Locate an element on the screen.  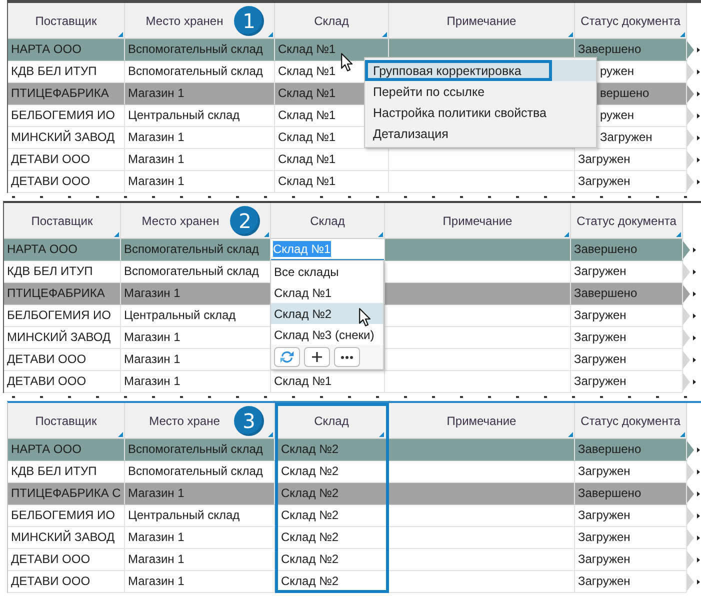
column-title: Место хране is located at coordinates (184, 421).